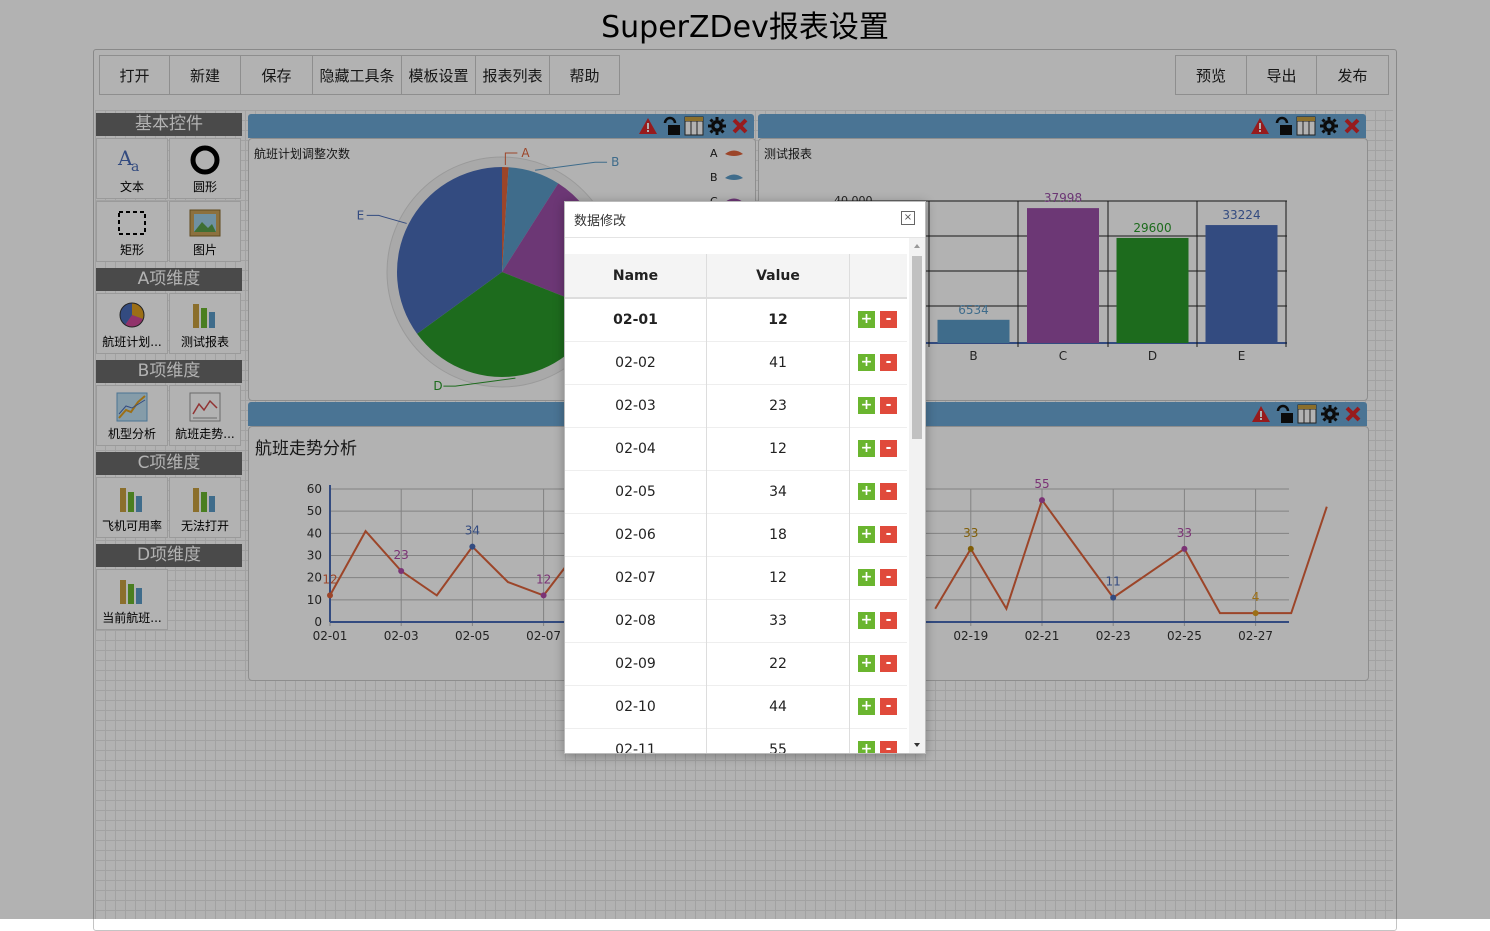 This screenshot has width=1490, height=931. I want to click on row-value-cell: 44, so click(778, 706).